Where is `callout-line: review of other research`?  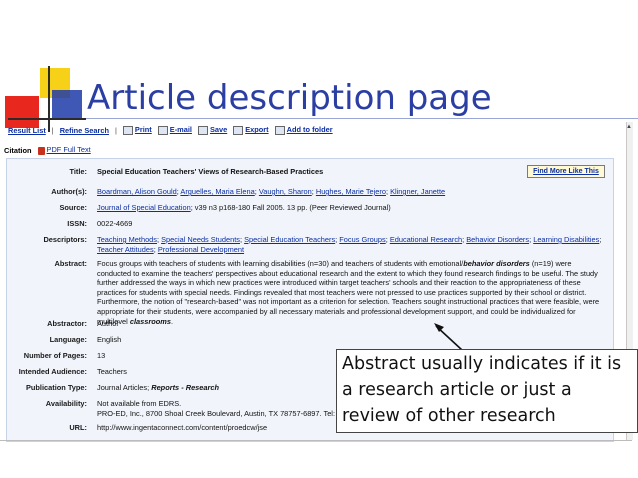
callout-line: review of other research is located at coordinates (449, 416).